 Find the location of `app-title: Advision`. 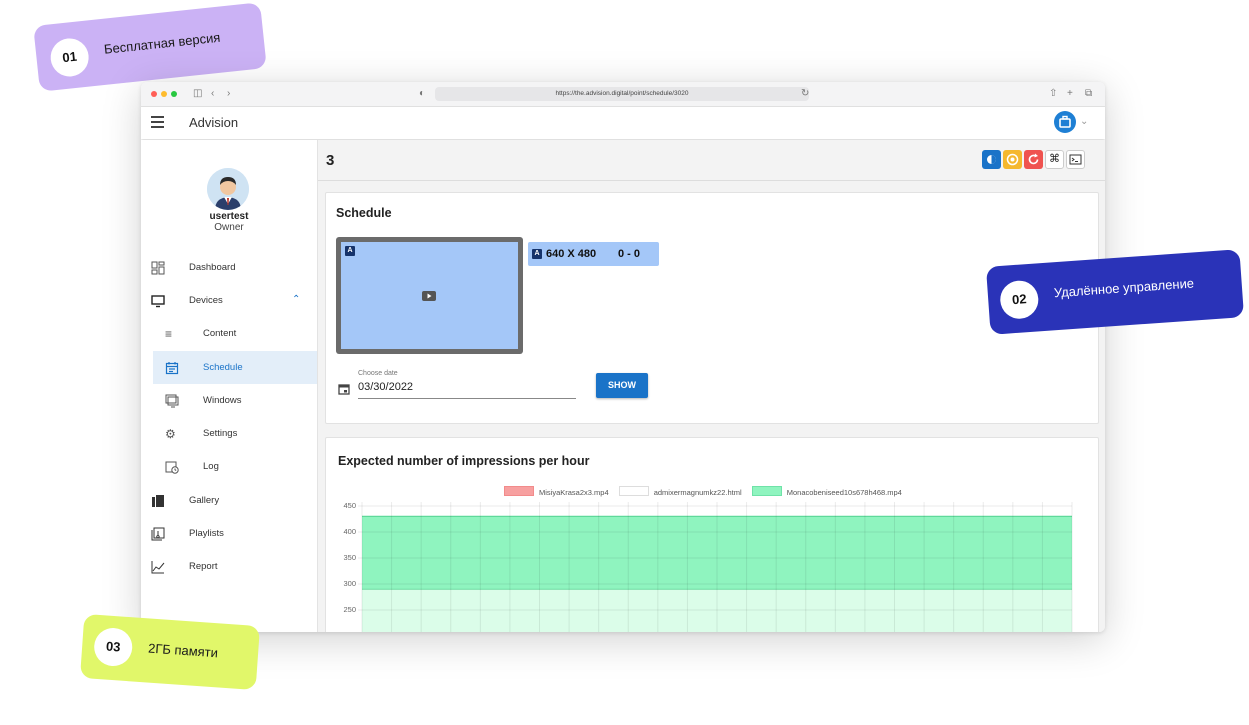

app-title: Advision is located at coordinates (214, 122).